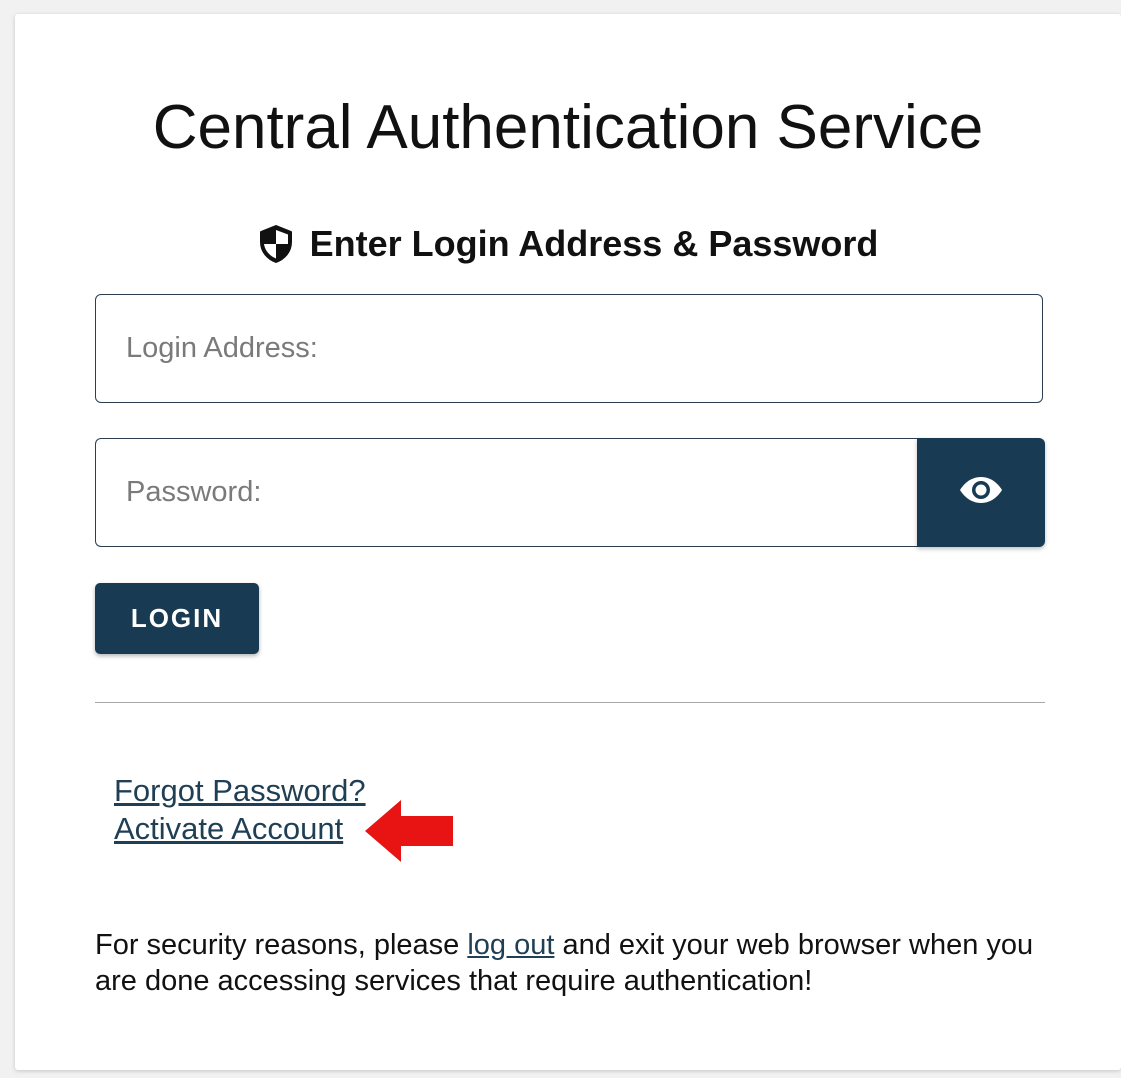  Describe the element at coordinates (177, 618) in the screenshot. I see `login-button: LOGIN` at that location.